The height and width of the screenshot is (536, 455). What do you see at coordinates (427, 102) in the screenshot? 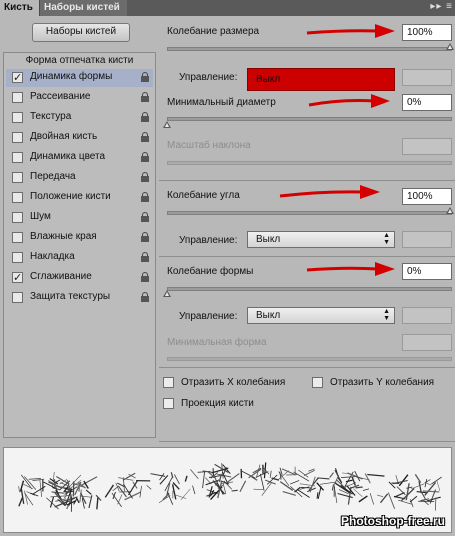
I see `min-diameter-field: 0%` at bounding box center [427, 102].